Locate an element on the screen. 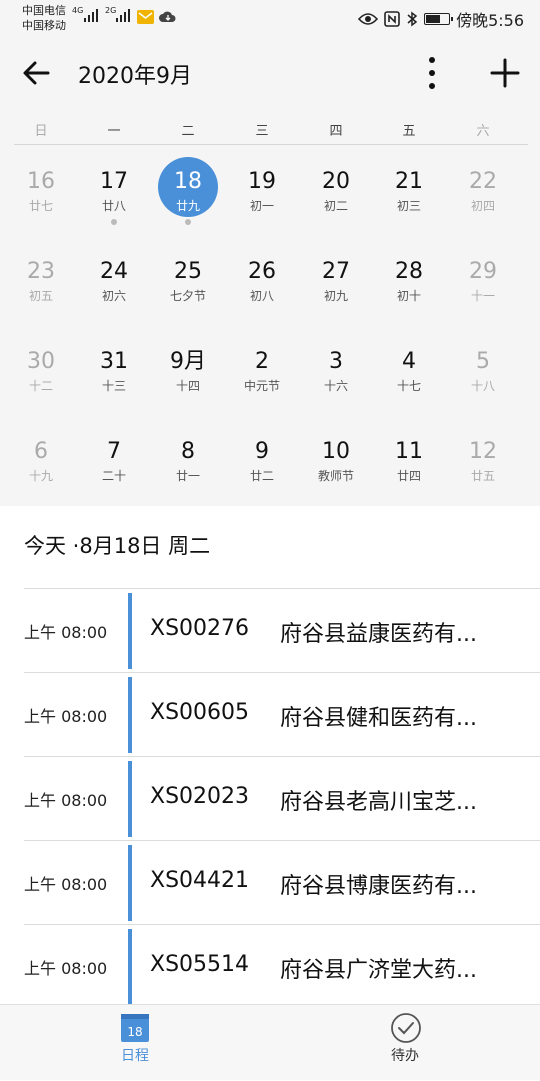  day-cell: 12 廿五 is located at coordinates (483, 477).